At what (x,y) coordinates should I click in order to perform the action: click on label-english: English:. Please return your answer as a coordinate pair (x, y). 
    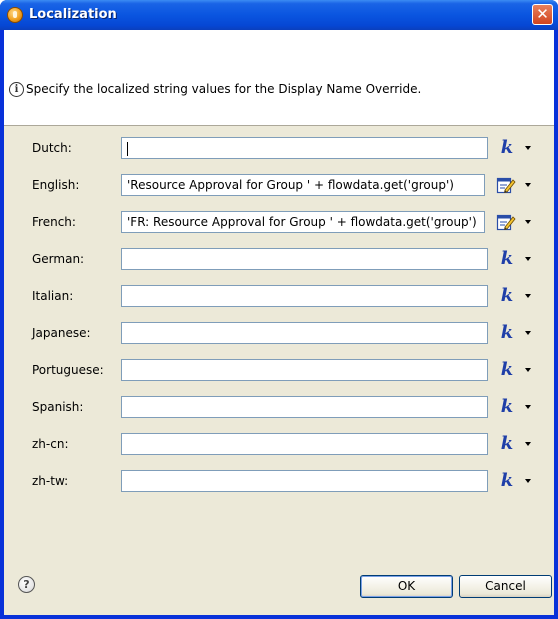
    Looking at the image, I should click on (56, 185).